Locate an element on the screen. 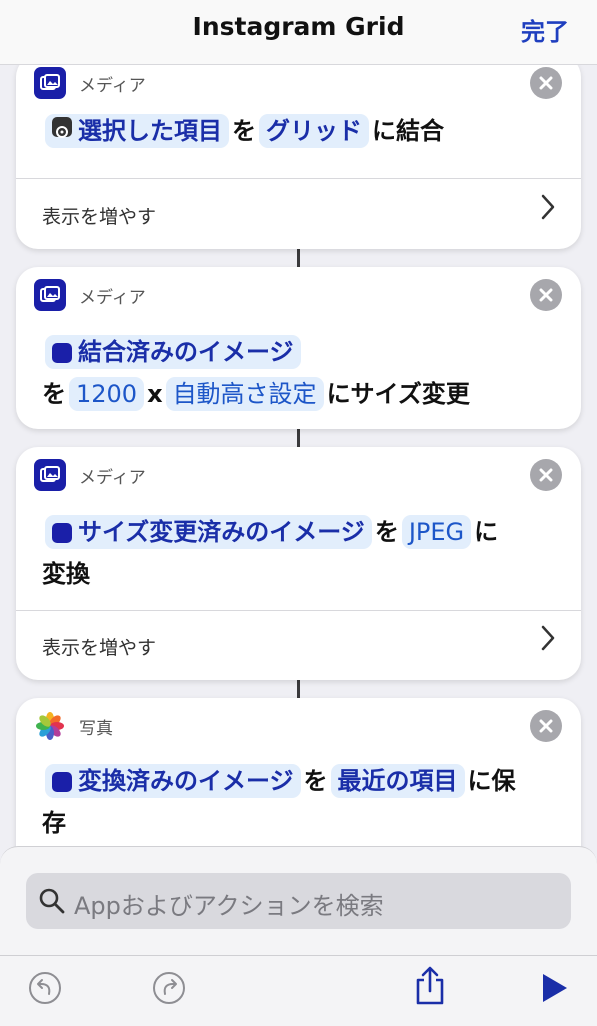  height-token: 自動高さ設定 is located at coordinates (244, 394).